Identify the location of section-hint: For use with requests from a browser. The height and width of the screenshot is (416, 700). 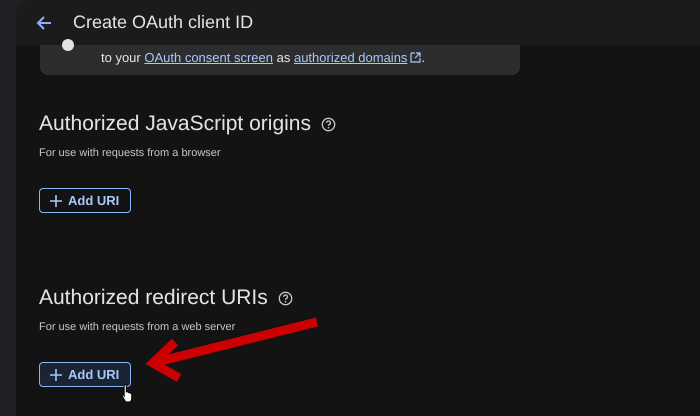
(130, 153).